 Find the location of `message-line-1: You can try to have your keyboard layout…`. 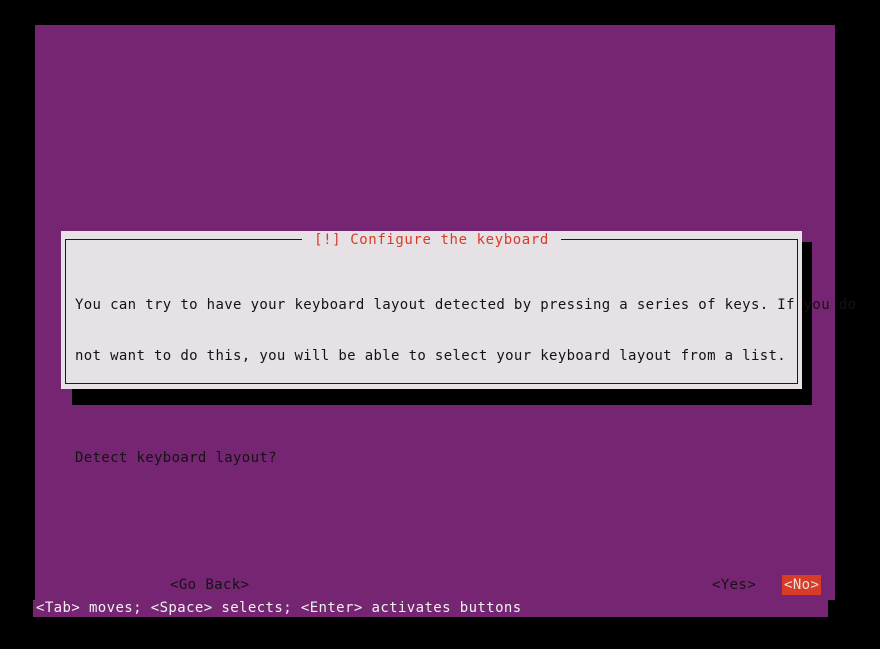

message-line-1: You can try to have your keyboard layout… is located at coordinates (466, 305).